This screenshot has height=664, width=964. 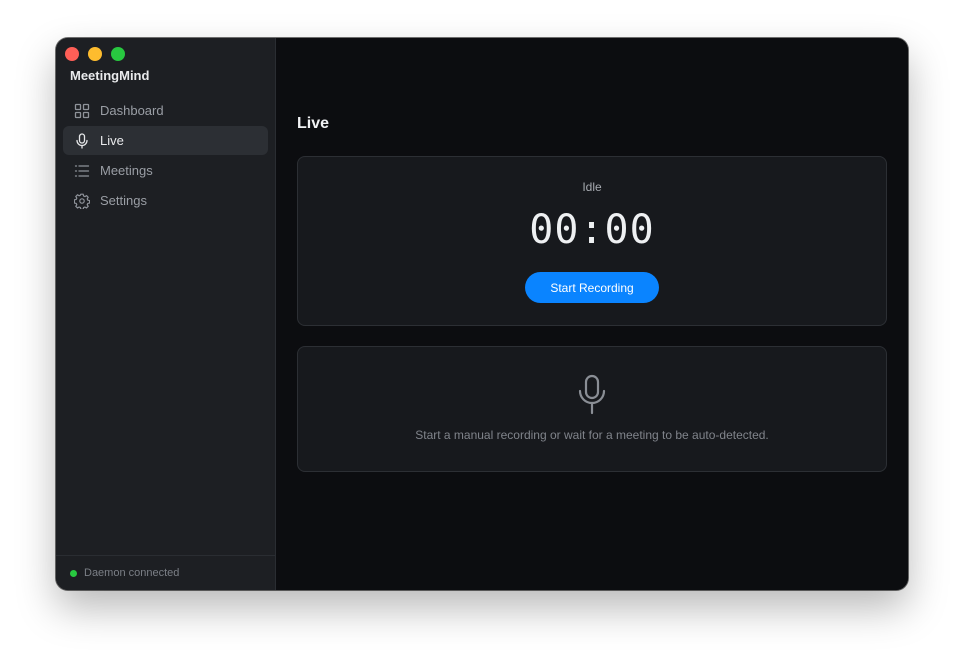 What do you see at coordinates (118, 54) in the screenshot?
I see `zoom-window-button` at bounding box center [118, 54].